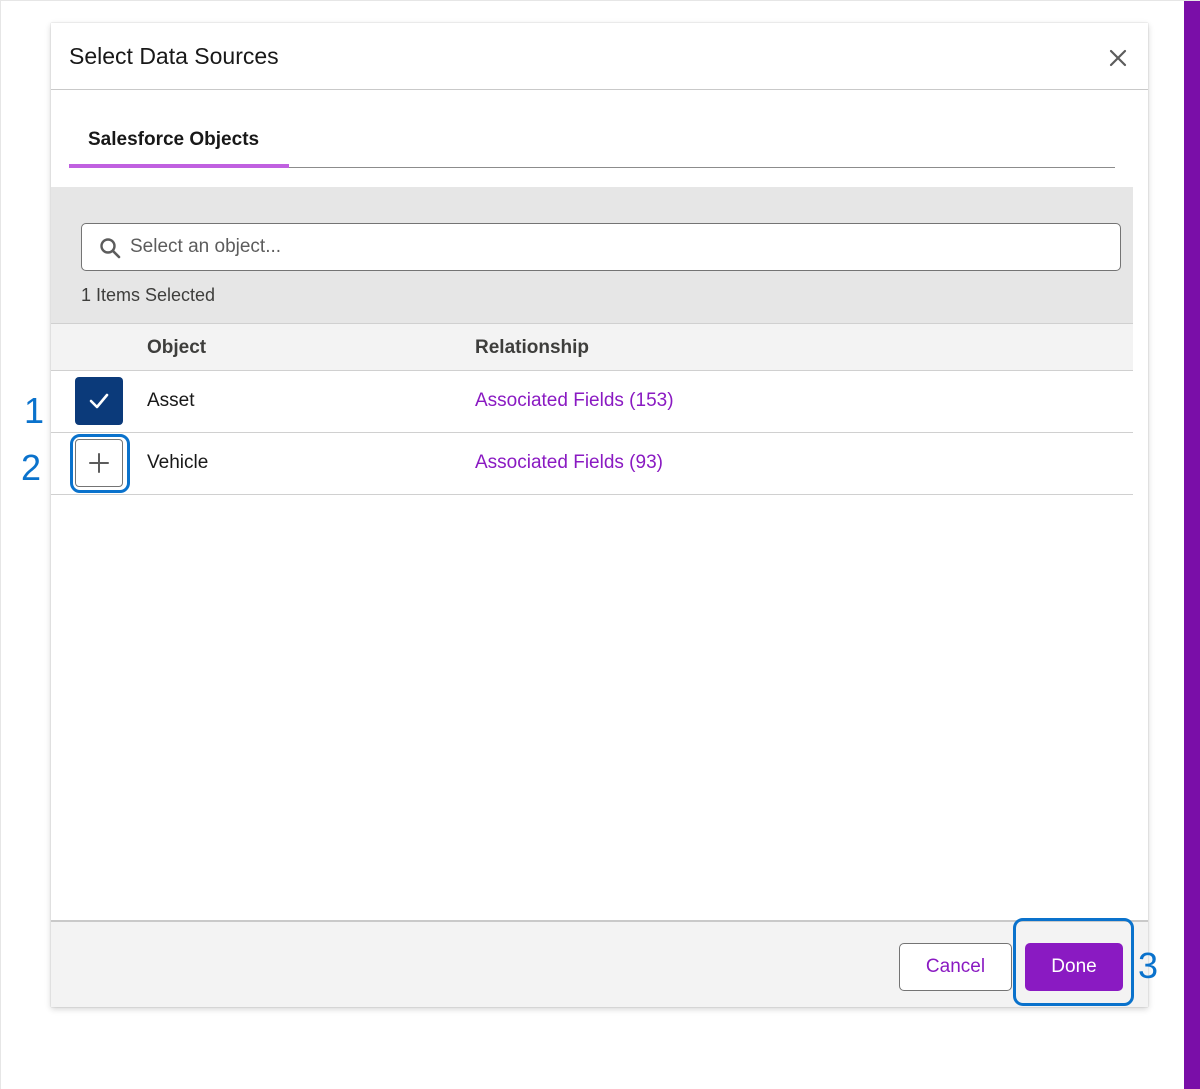 This screenshot has width=1200, height=1089. I want to click on modal-header: Select Data Sources, so click(599, 56).